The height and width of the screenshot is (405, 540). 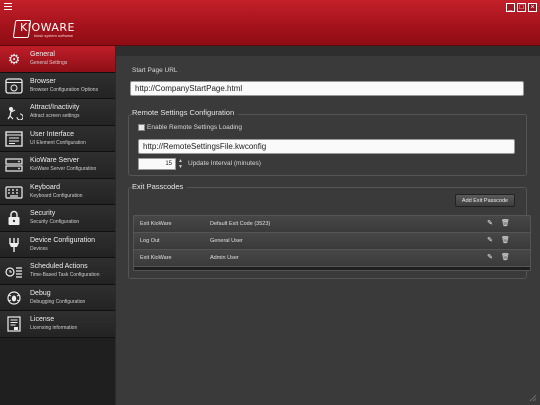 I want to click on panel-top-strip, so click(x=328, y=51).